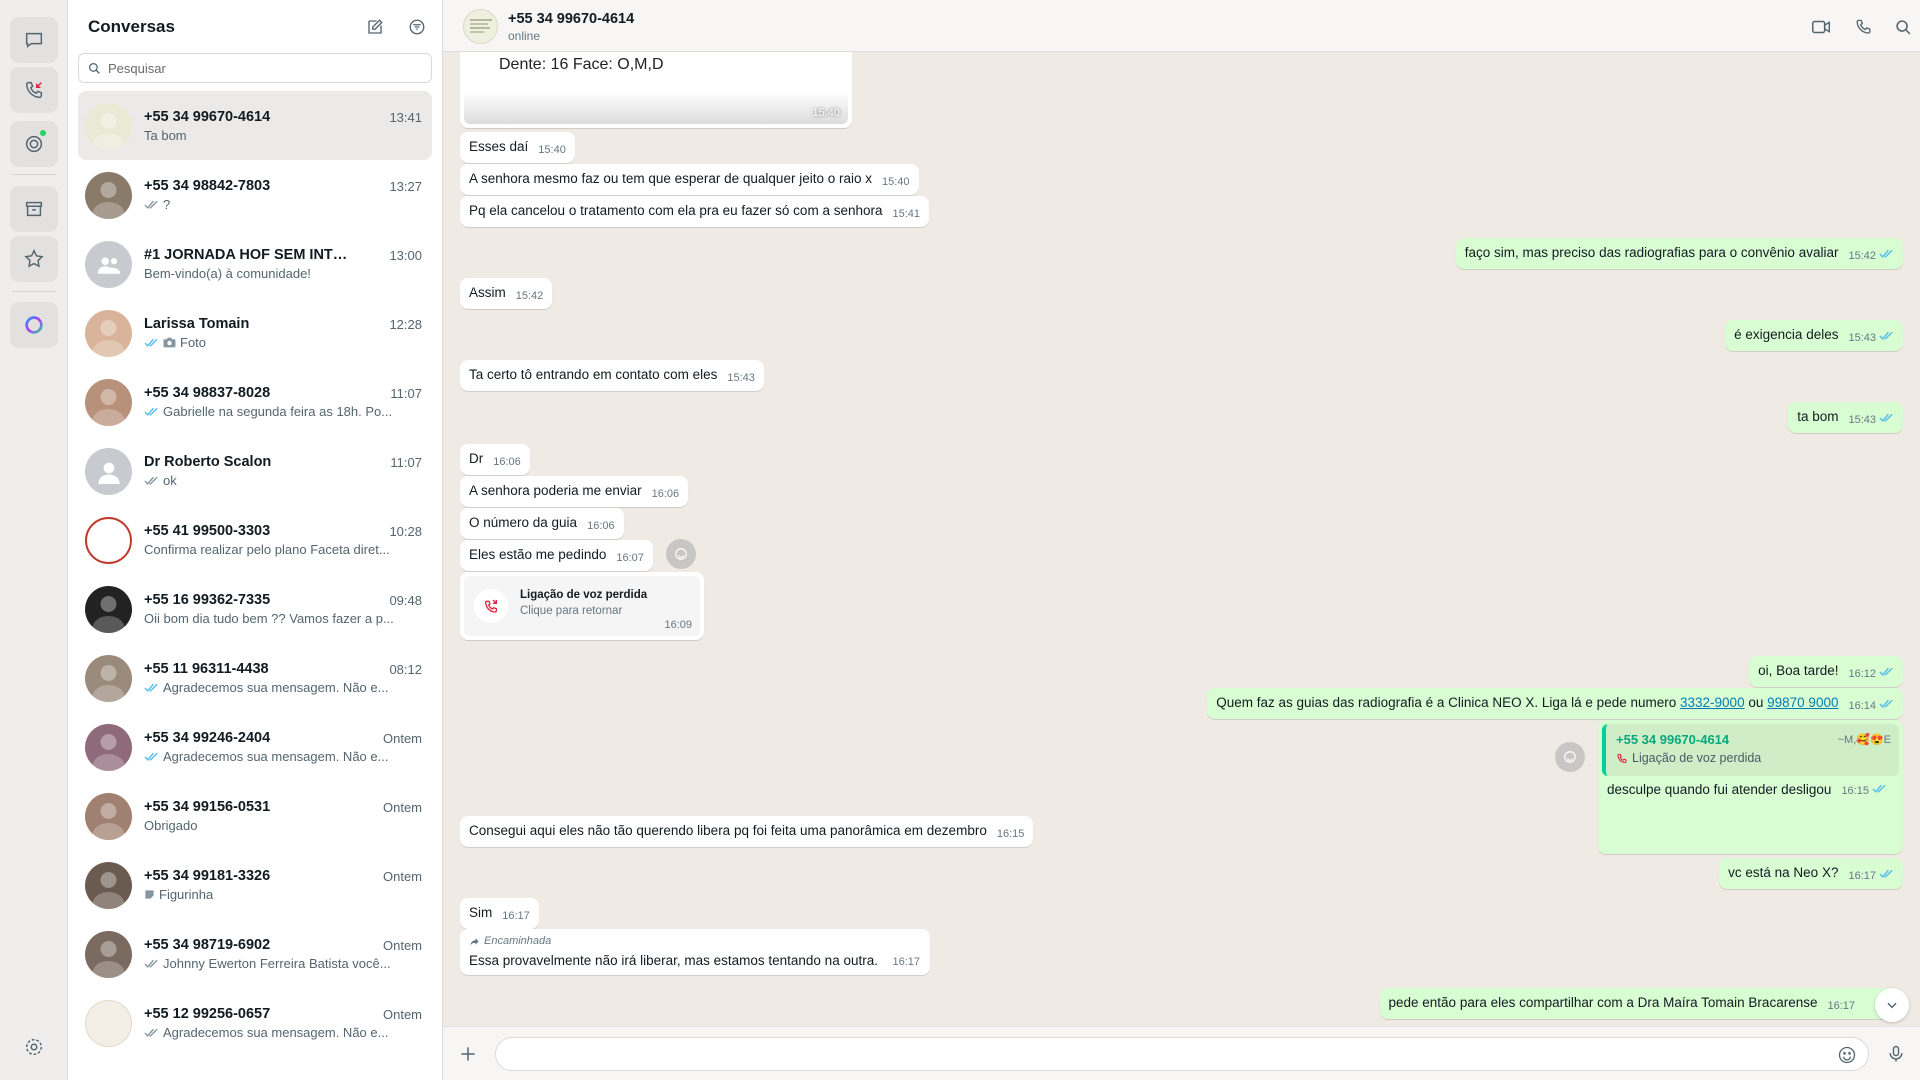 The image size is (1920, 1080). Describe the element at coordinates (34, 90) in the screenshot. I see `calls-button` at that location.